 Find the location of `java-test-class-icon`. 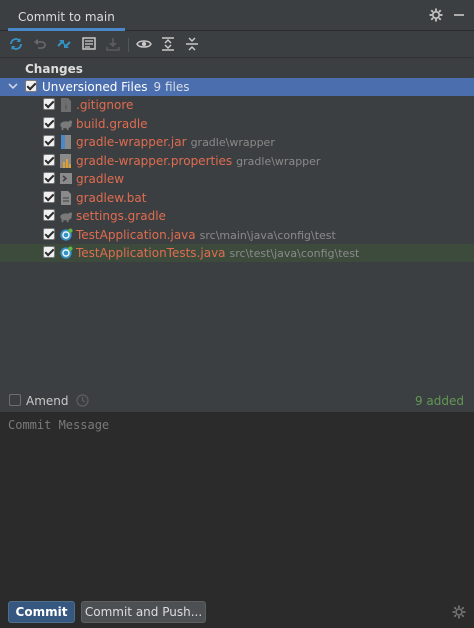

java-test-class-icon is located at coordinates (66, 253).